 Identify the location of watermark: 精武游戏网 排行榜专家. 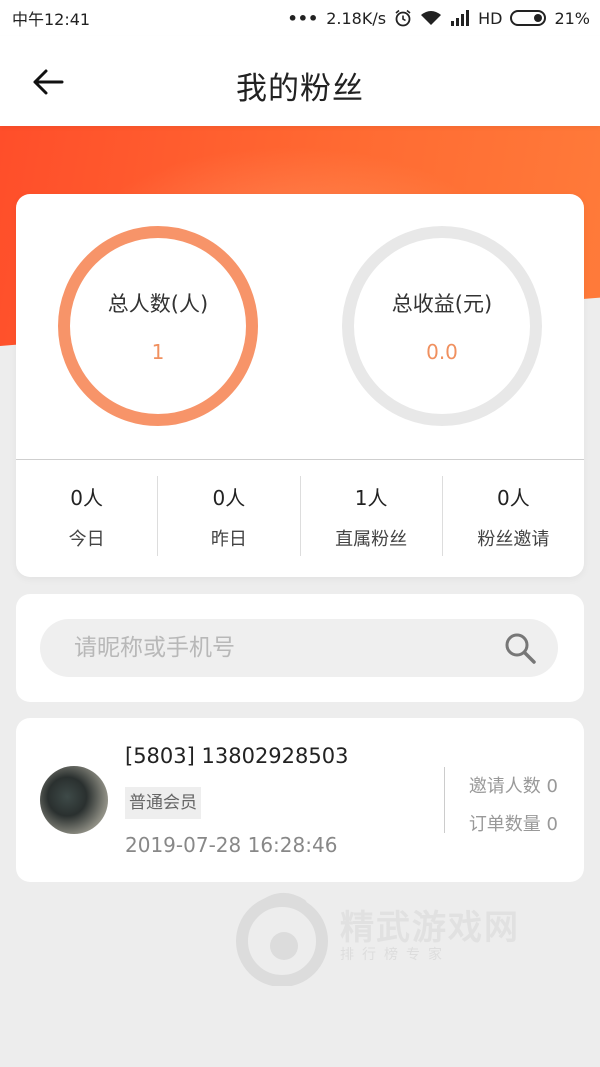
(412, 935).